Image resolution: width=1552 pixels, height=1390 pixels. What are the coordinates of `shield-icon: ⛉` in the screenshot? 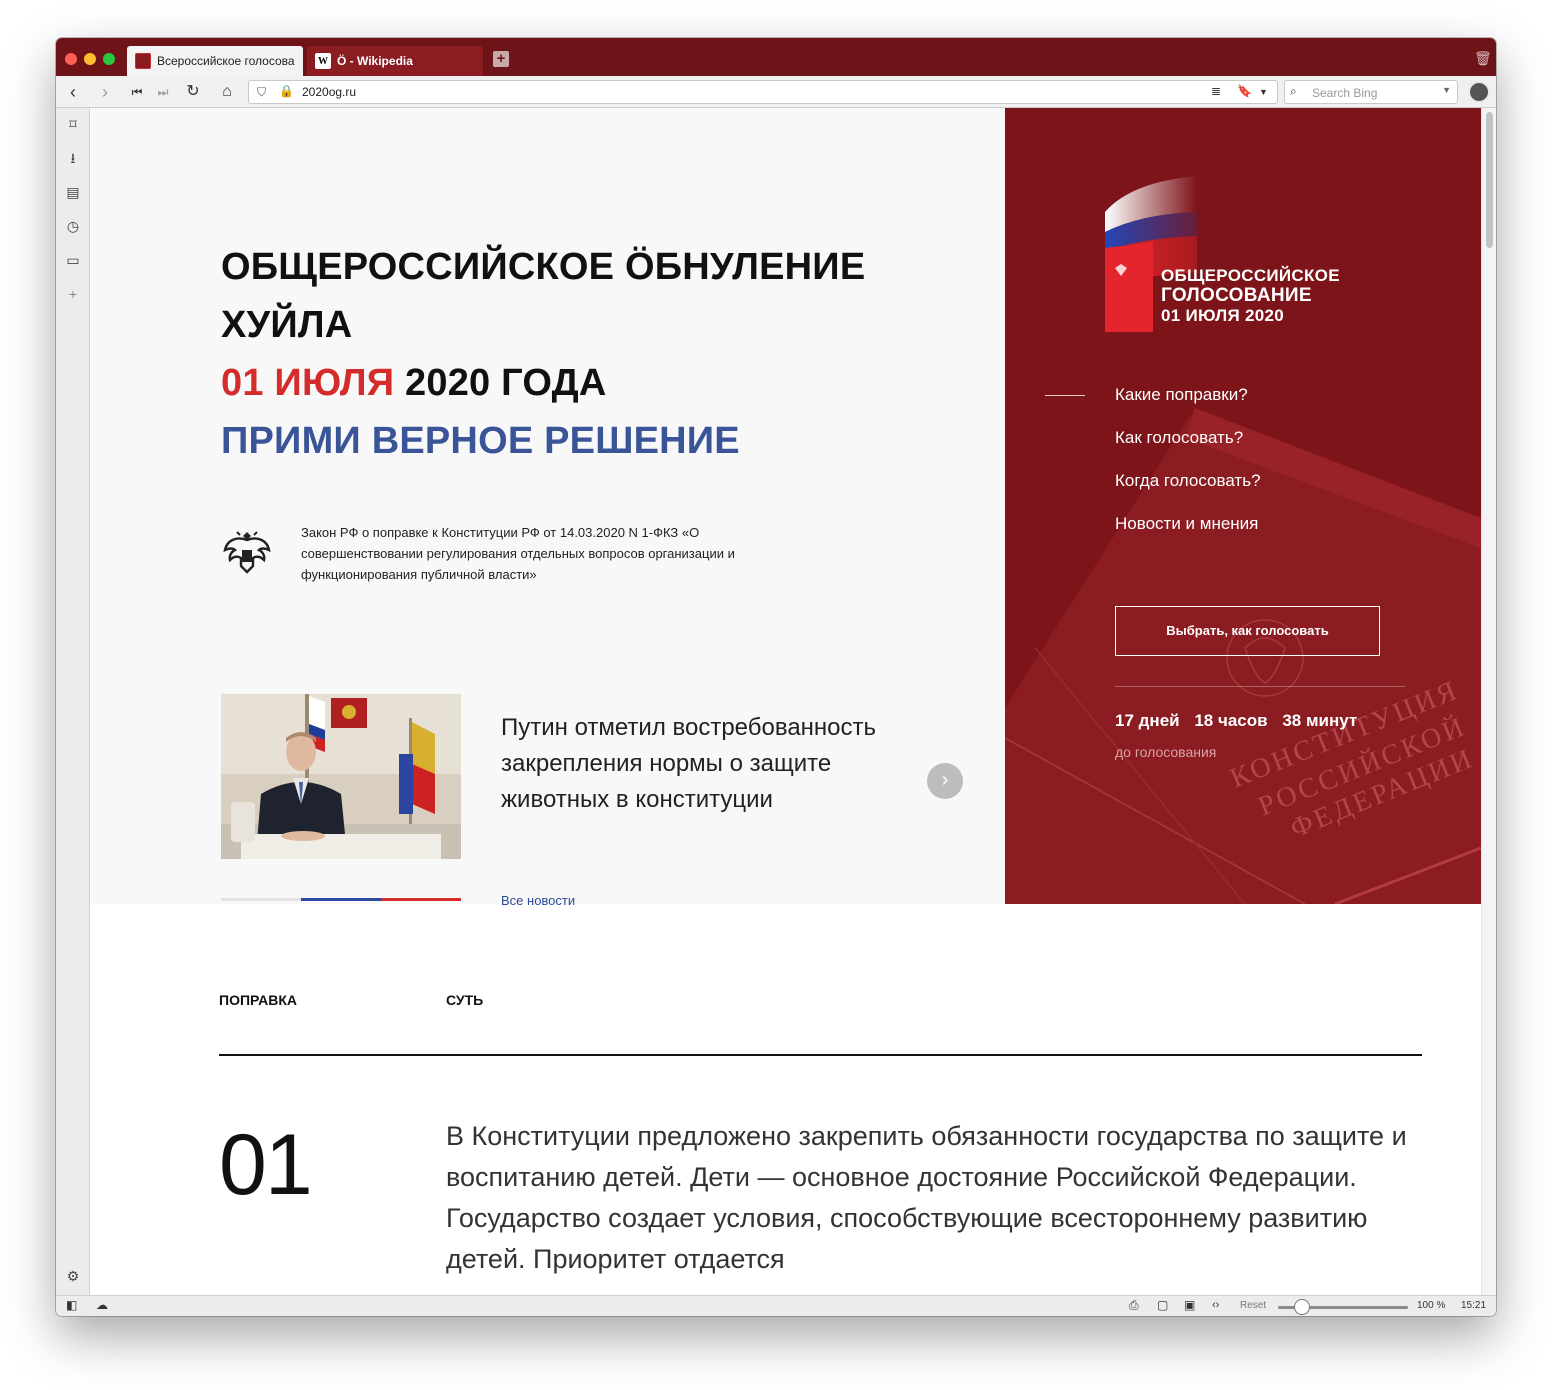 It's located at (262, 92).